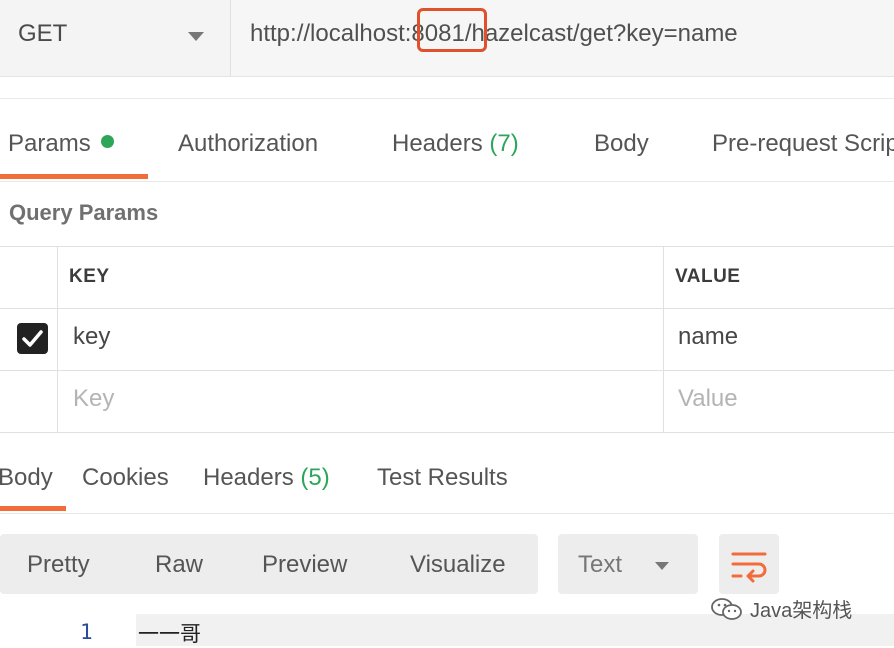  I want to click on watermark-text: Java架构栈, so click(801, 611).